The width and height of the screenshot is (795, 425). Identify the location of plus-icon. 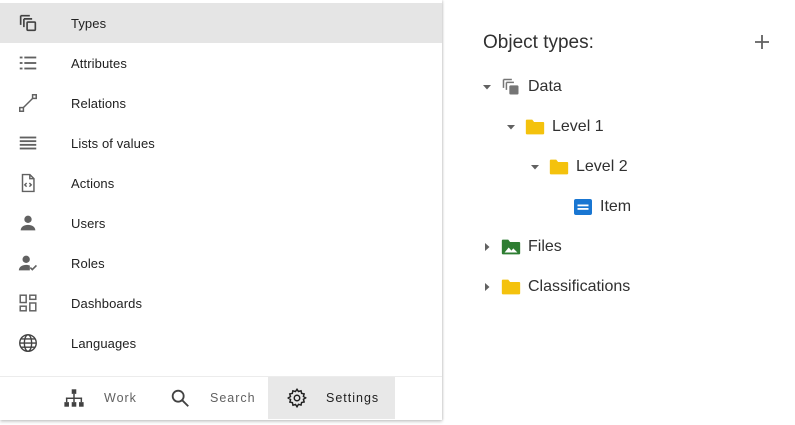
(762, 44).